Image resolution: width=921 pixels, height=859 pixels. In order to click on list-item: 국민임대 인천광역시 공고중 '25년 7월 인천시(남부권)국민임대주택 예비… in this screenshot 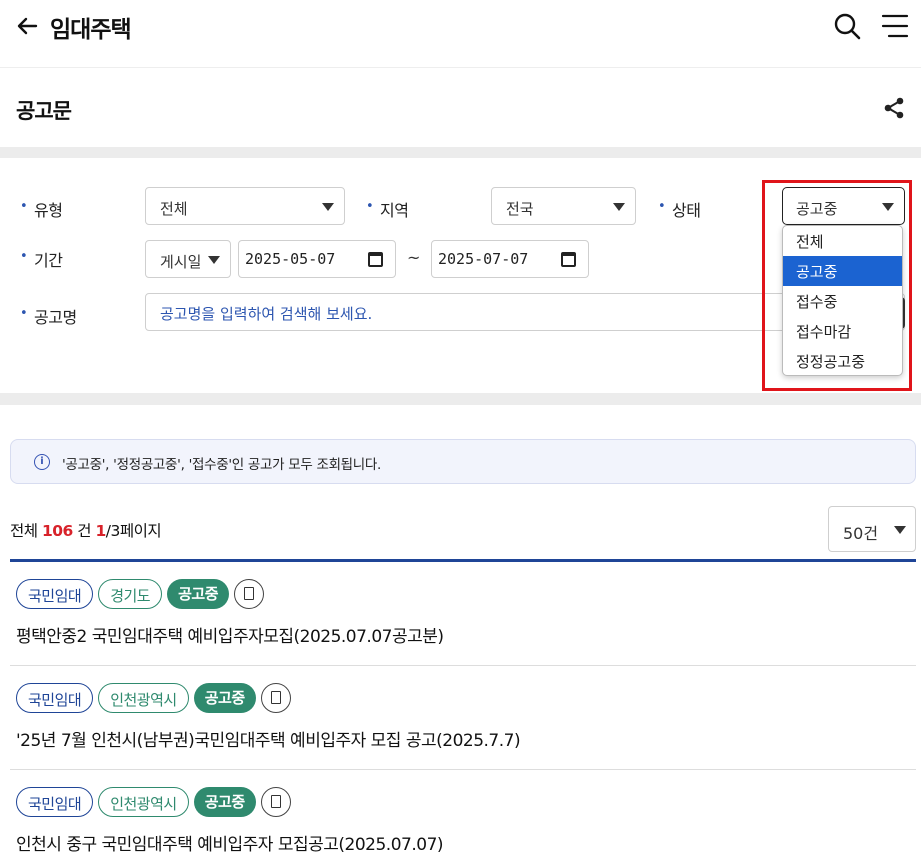, I will do `click(463, 718)`.